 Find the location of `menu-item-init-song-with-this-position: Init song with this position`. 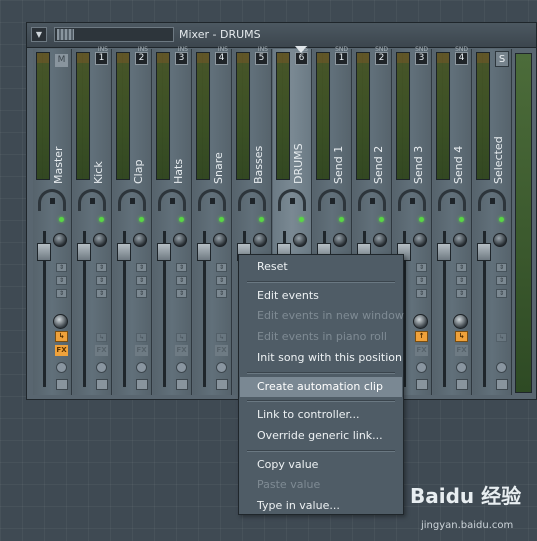

menu-item-init-song-with-this-position: Init song with this position is located at coordinates (321, 358).